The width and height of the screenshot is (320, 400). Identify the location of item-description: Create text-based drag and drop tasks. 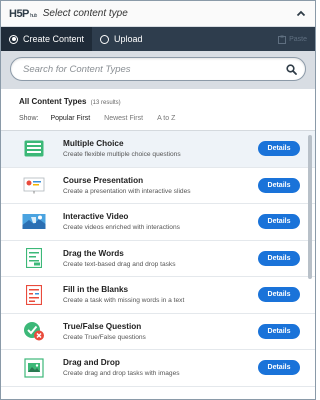
(119, 264).